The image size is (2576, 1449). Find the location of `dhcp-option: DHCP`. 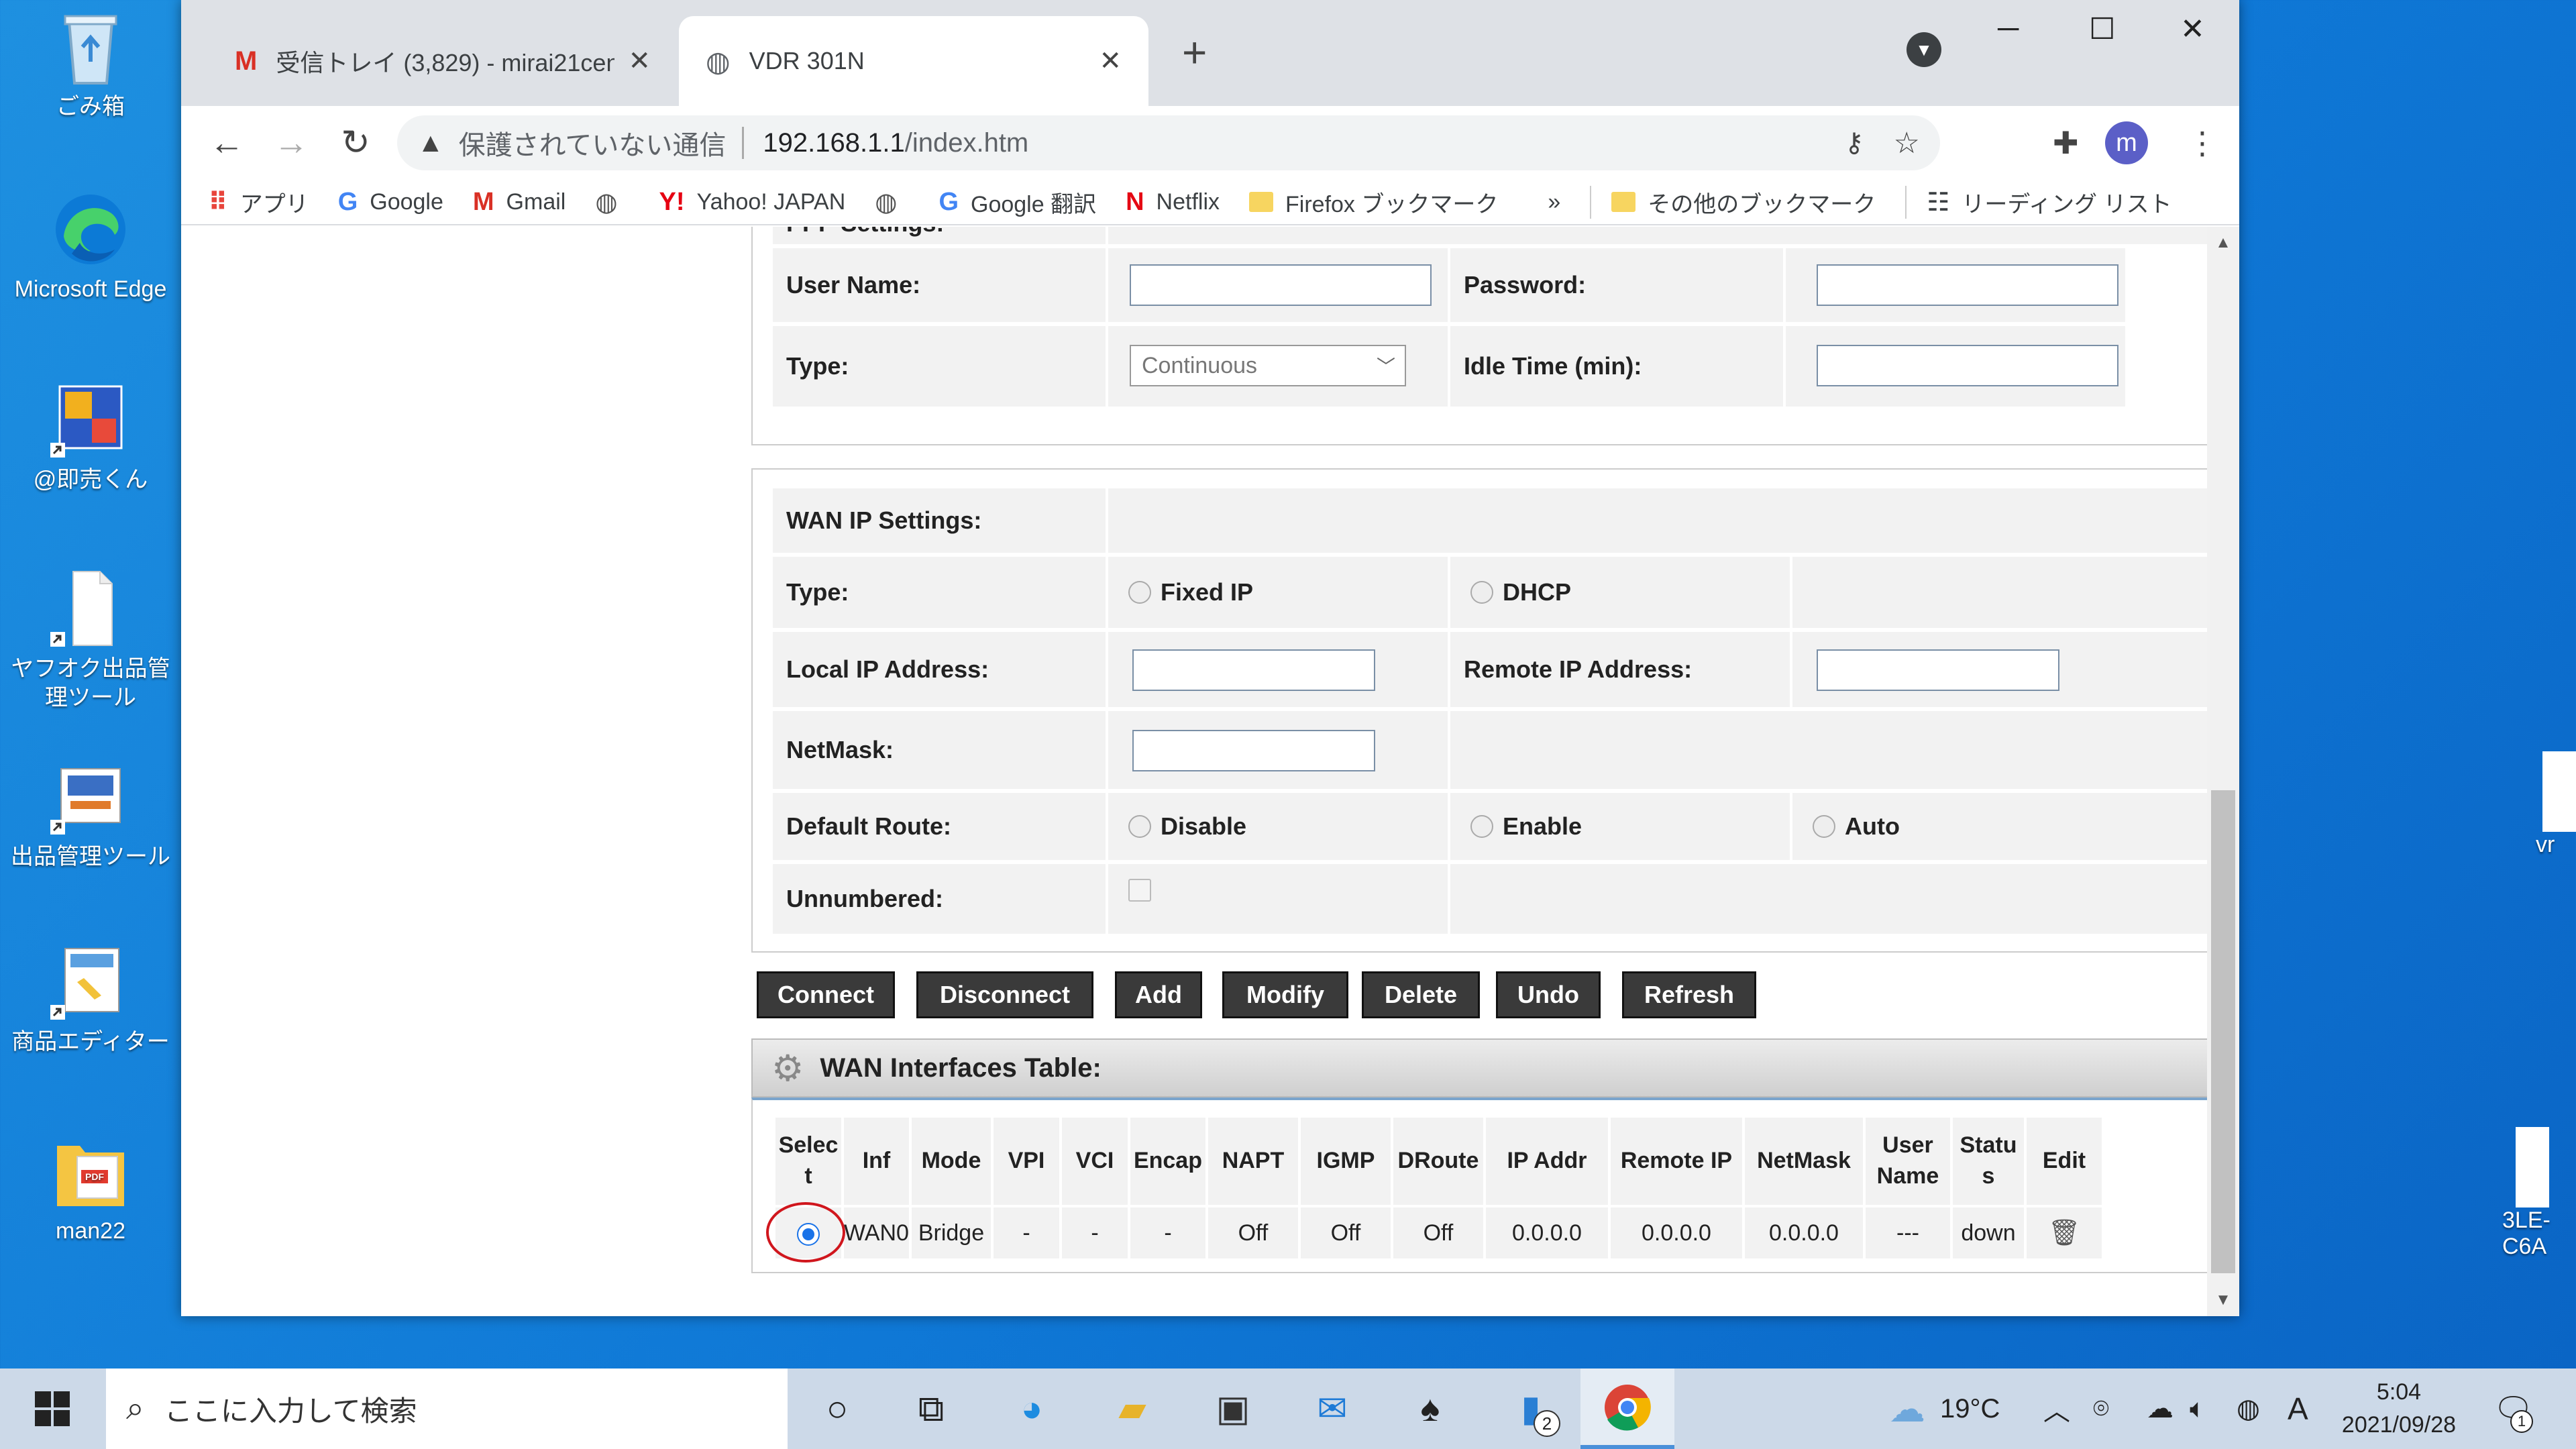

dhcp-option: DHCP is located at coordinates (1620, 592).